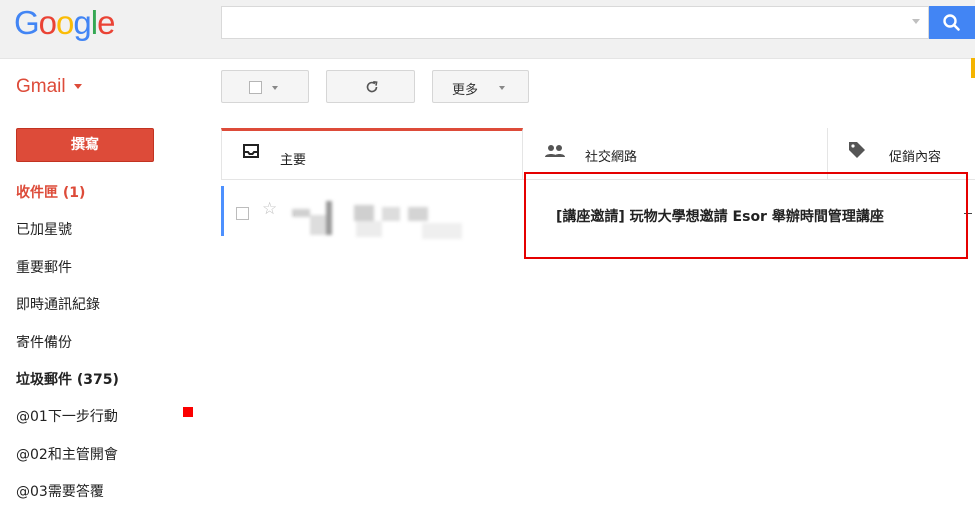 Image resolution: width=975 pixels, height=531 pixels. What do you see at coordinates (915, 157) in the screenshot?
I see `tab-promotions-label: 促銷內容` at bounding box center [915, 157].